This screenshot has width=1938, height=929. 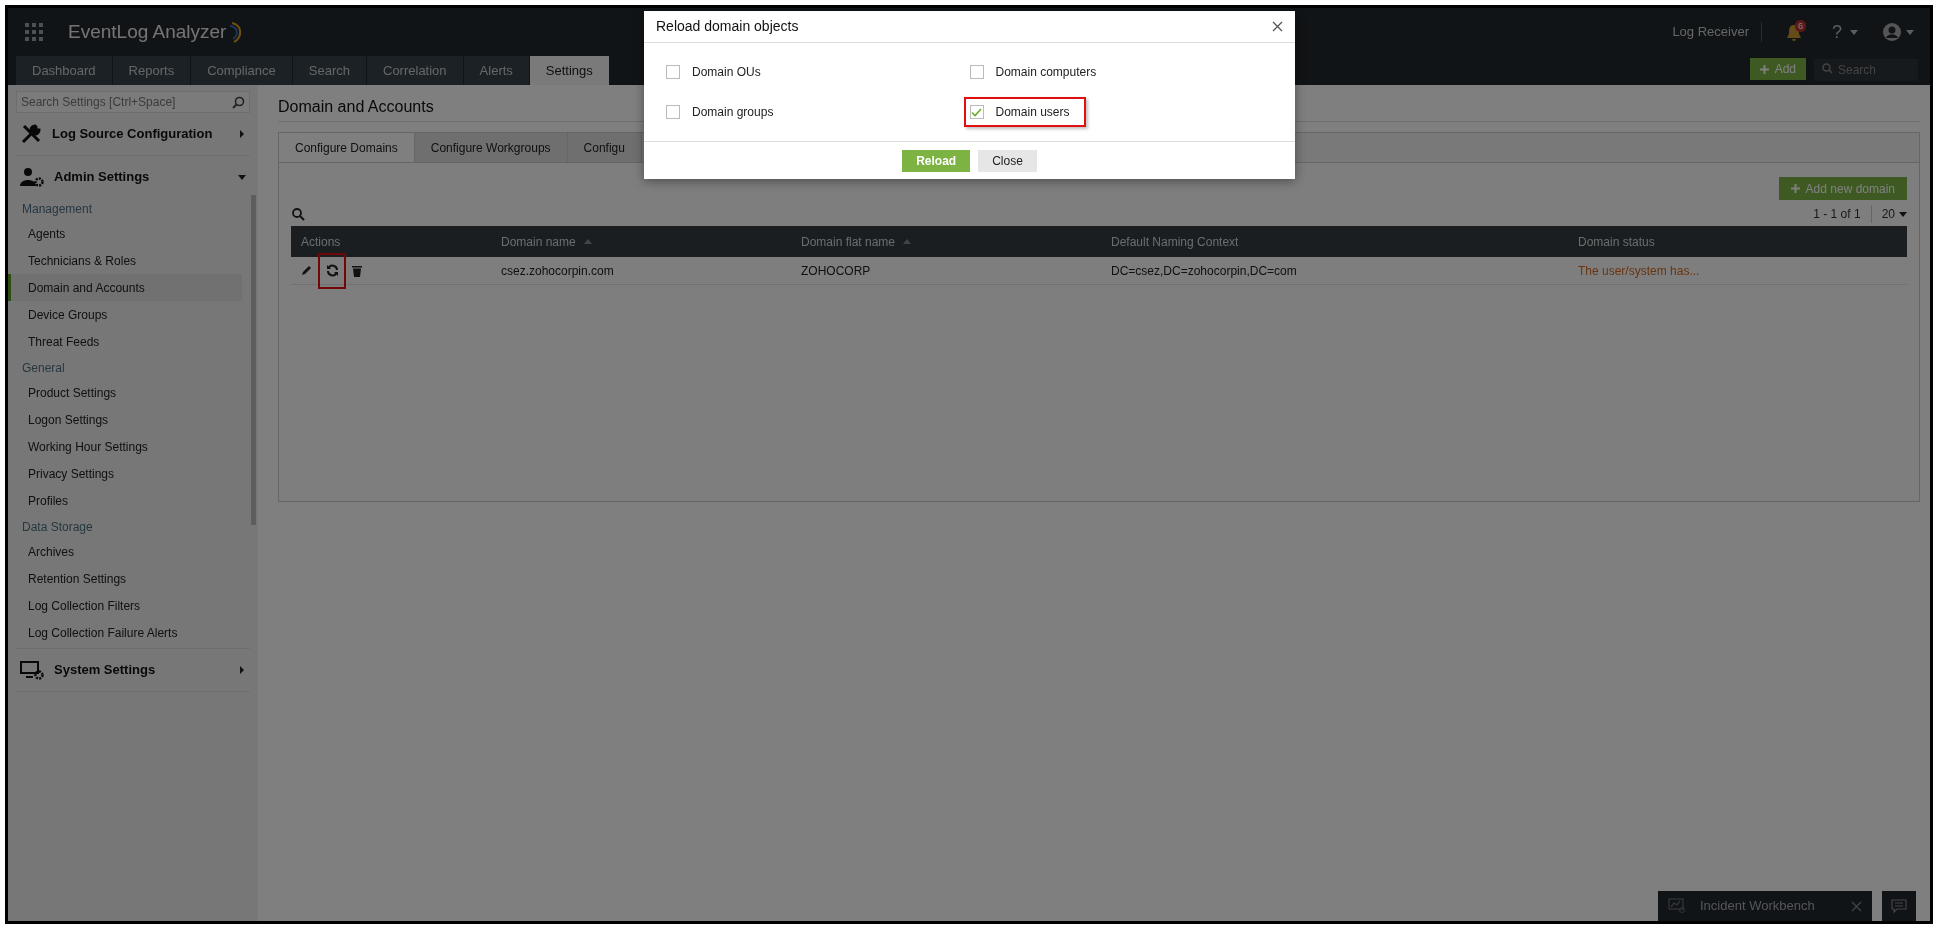 I want to click on user-gear-icon, so click(x=32, y=177).